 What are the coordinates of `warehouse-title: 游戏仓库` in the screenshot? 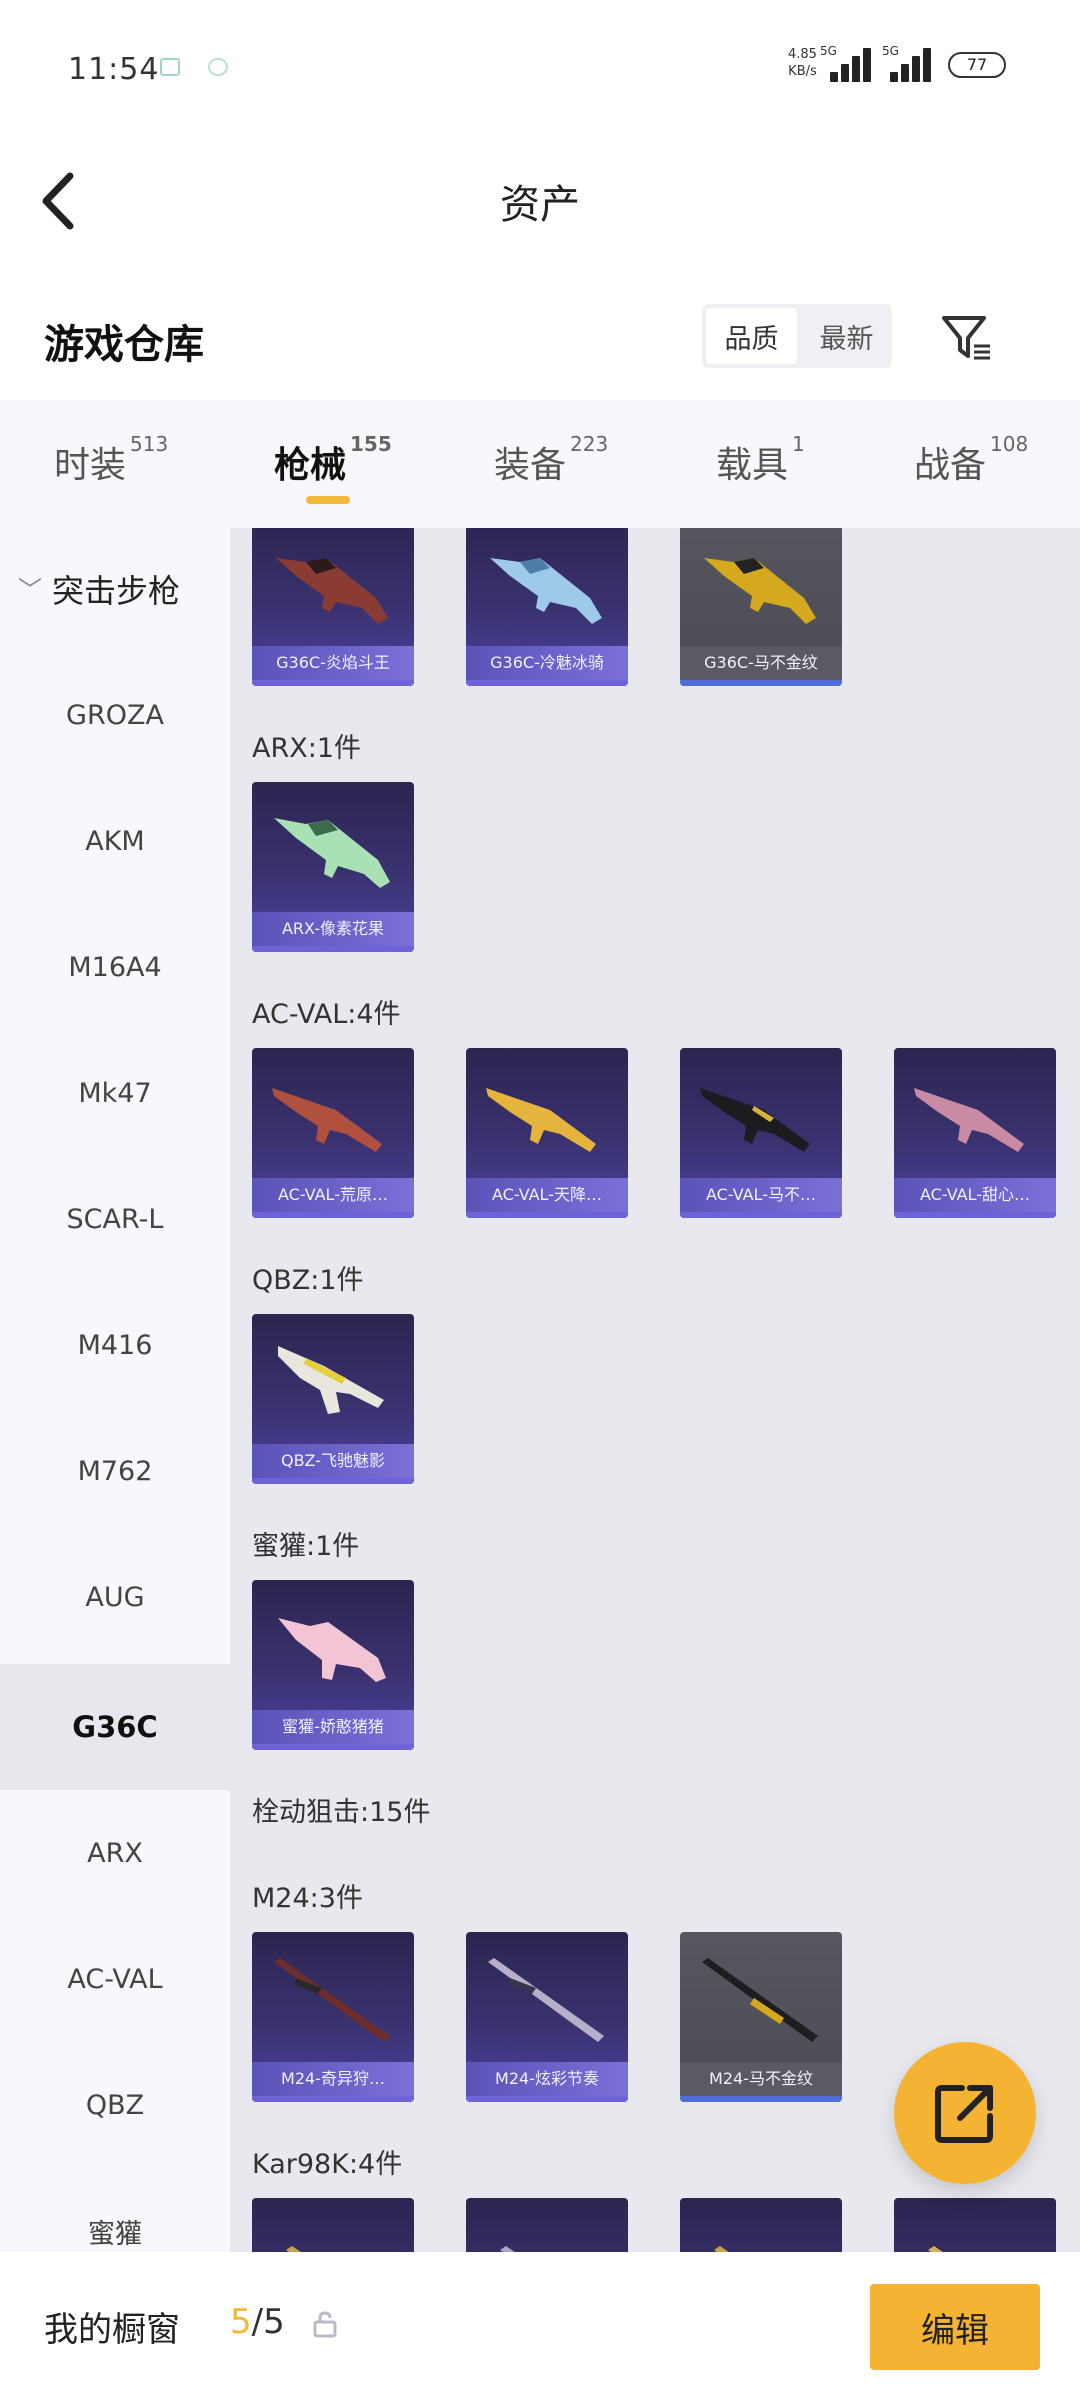 It's located at (124, 345).